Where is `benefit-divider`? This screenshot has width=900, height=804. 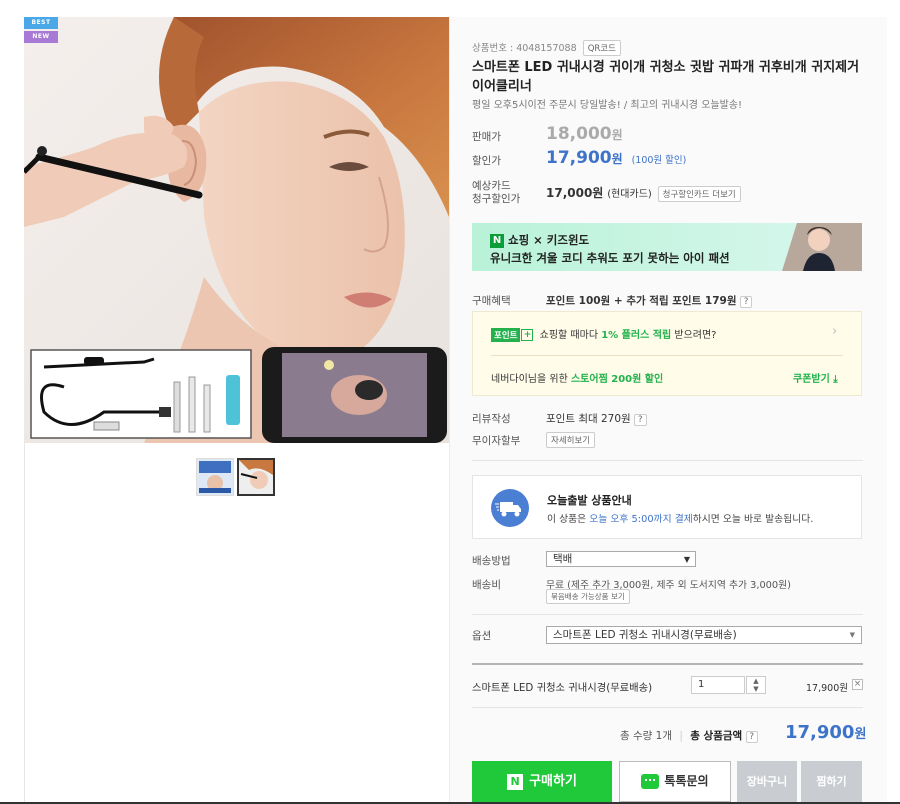 benefit-divider is located at coordinates (667, 355).